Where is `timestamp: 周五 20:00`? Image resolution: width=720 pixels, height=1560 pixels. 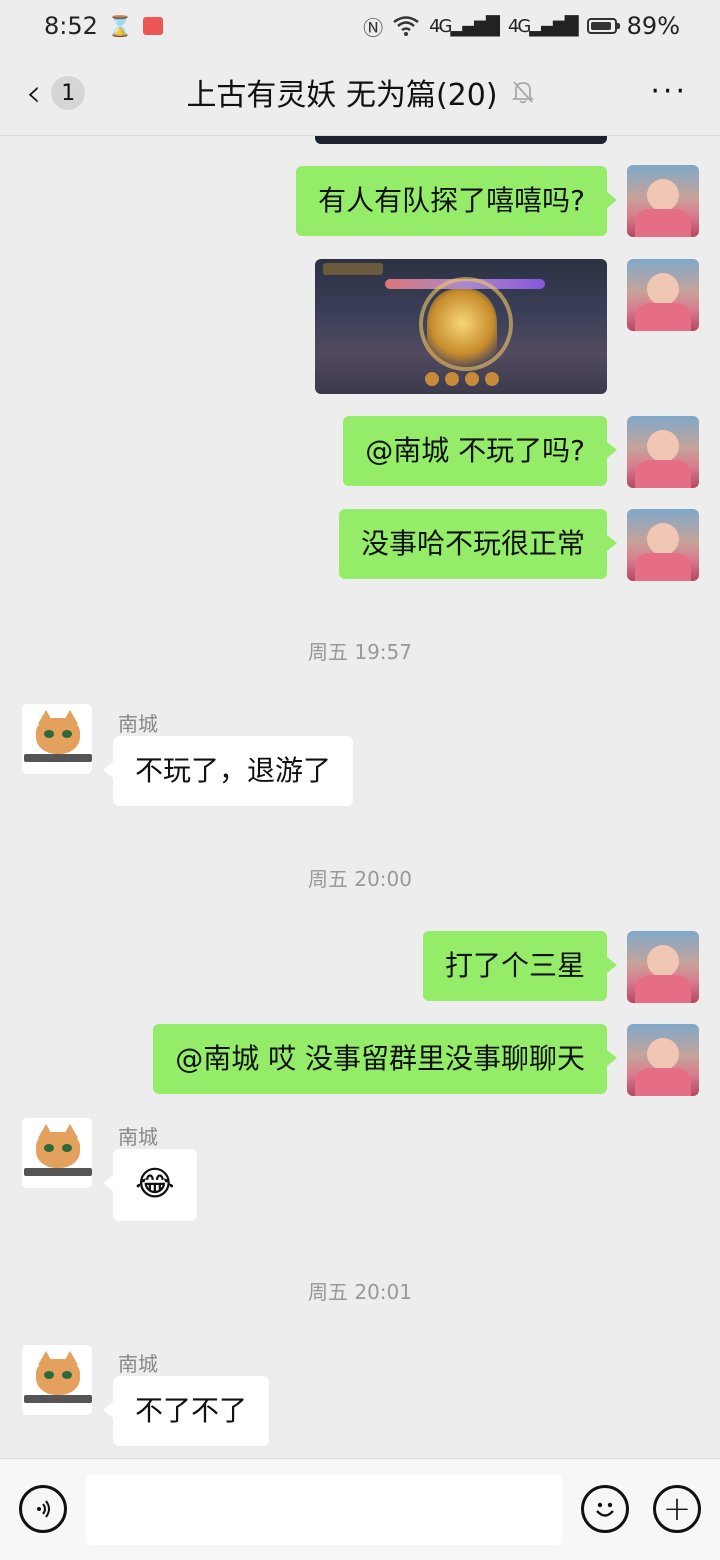 timestamp: 周五 20:00 is located at coordinates (360, 879).